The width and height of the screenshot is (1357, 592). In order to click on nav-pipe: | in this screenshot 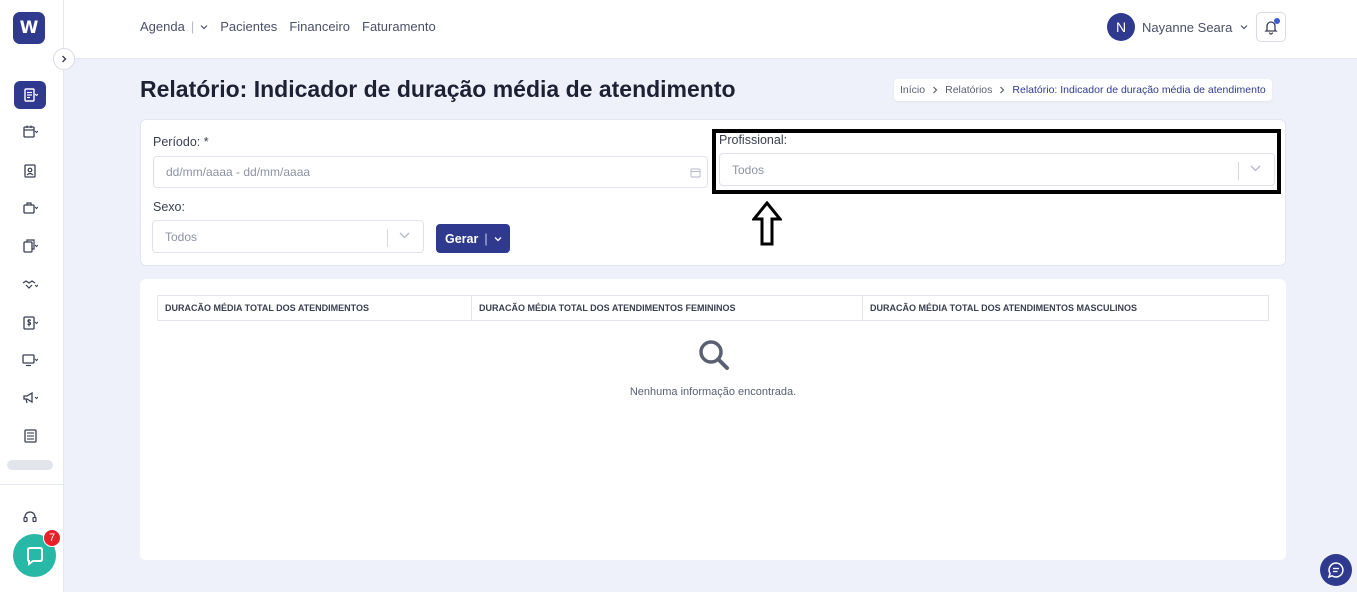, I will do `click(192, 26)`.